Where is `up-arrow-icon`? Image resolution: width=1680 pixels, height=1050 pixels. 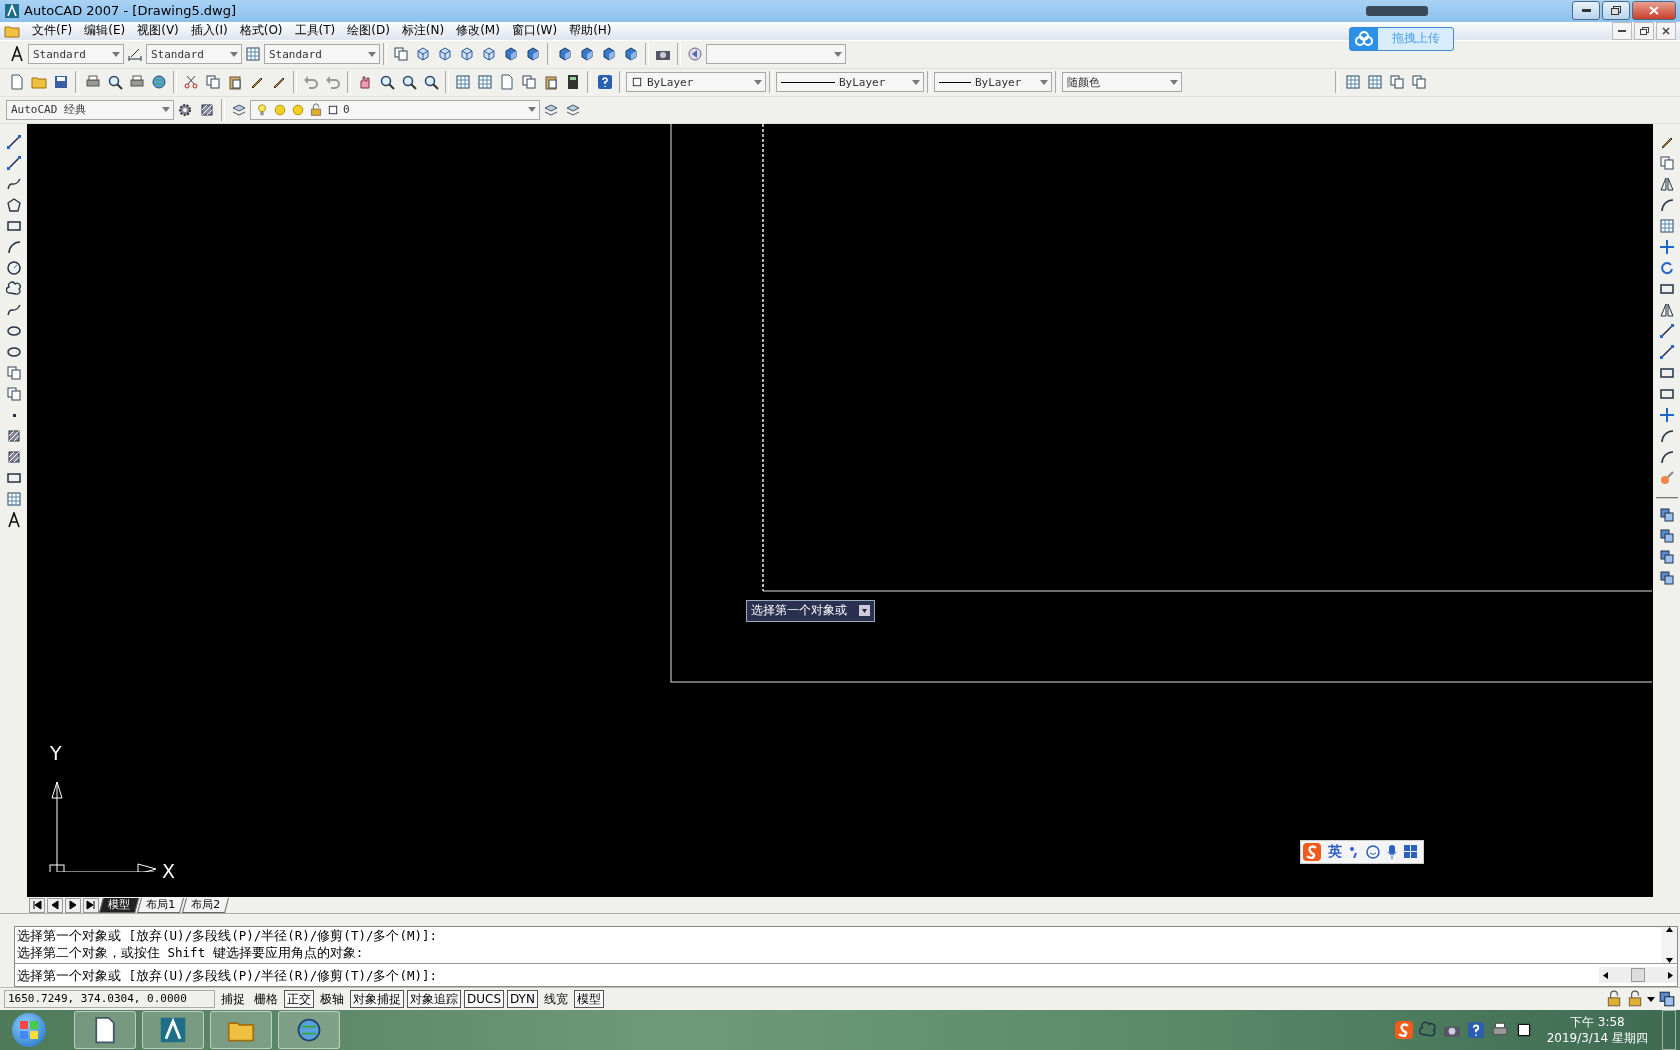
up-arrow-icon is located at coordinates (1669, 930).